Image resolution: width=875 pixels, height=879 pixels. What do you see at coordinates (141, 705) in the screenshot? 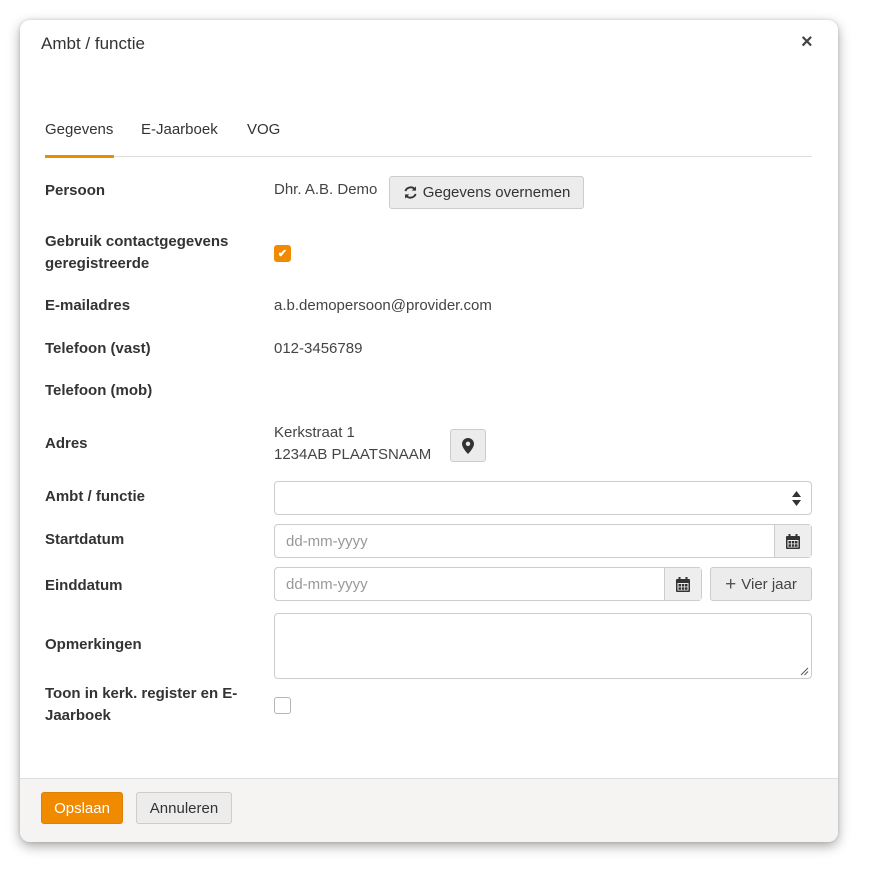
I see `toon-label: Toon in kerk. register en E- Jaarboek` at bounding box center [141, 705].